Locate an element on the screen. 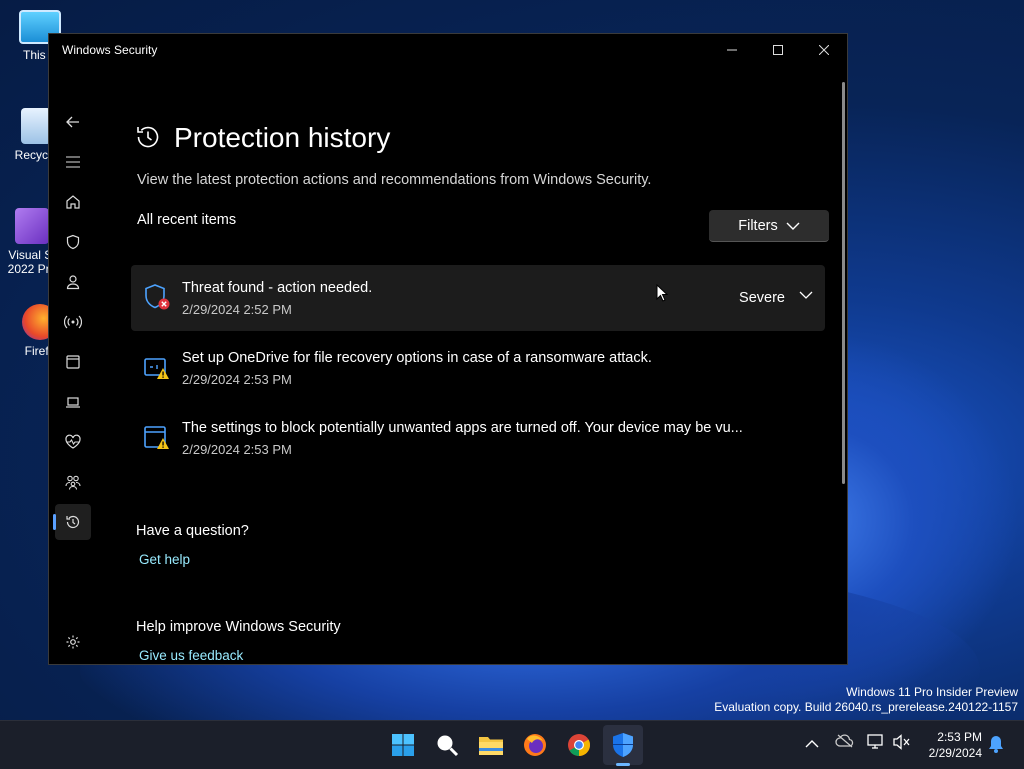  network-icon is located at coordinates (875, 741).